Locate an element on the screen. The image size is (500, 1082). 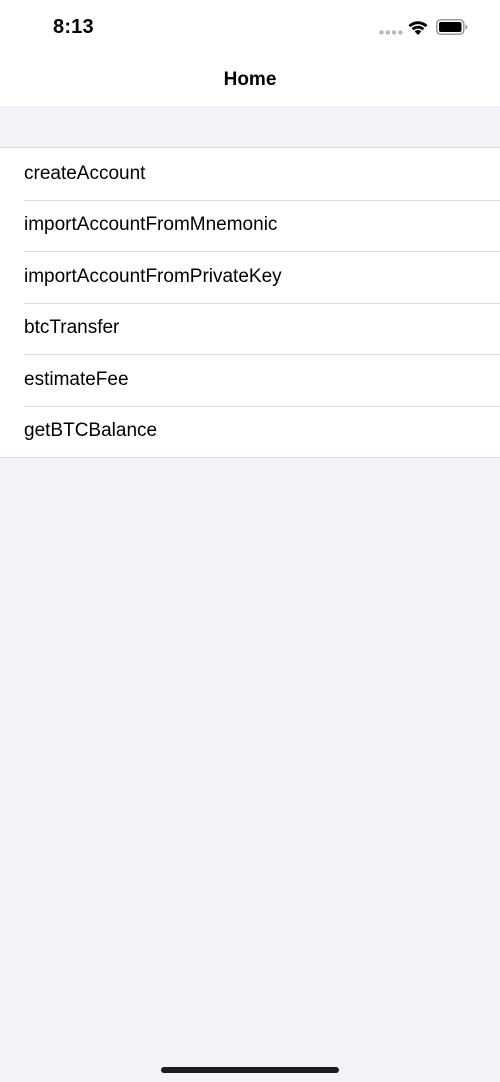
list-item-label: importAccountFromMnemonic is located at coordinates (151, 225).